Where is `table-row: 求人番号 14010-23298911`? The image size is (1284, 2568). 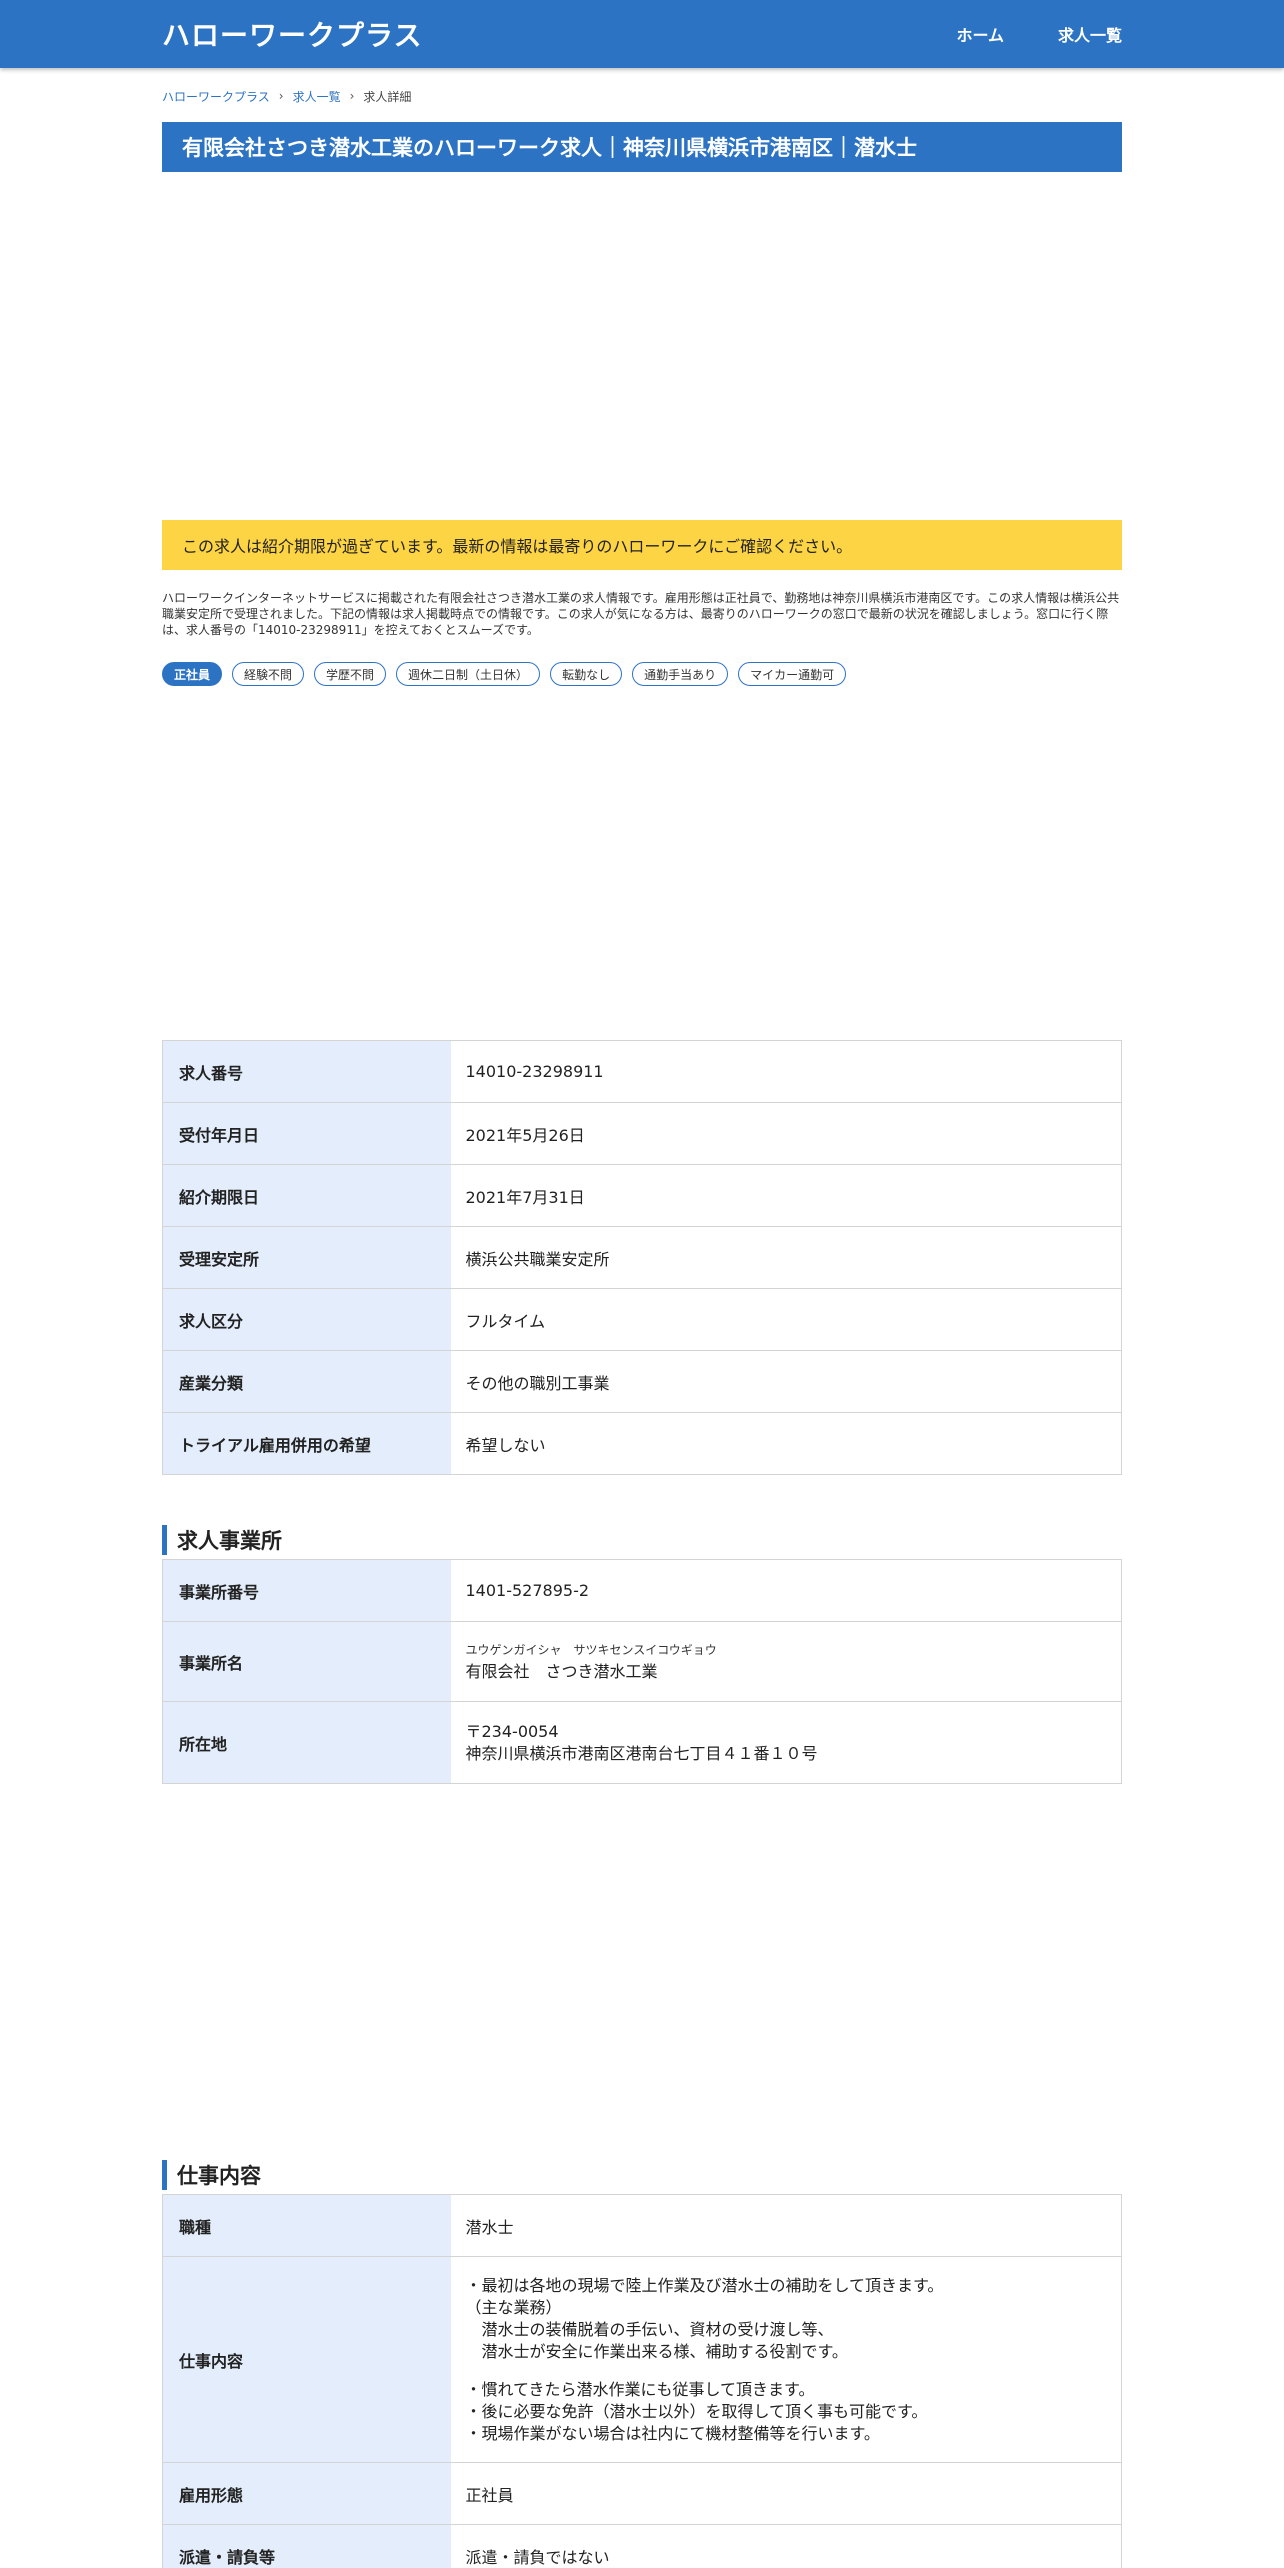
table-row: 求人番号 14010-23298911 is located at coordinates (642, 1071).